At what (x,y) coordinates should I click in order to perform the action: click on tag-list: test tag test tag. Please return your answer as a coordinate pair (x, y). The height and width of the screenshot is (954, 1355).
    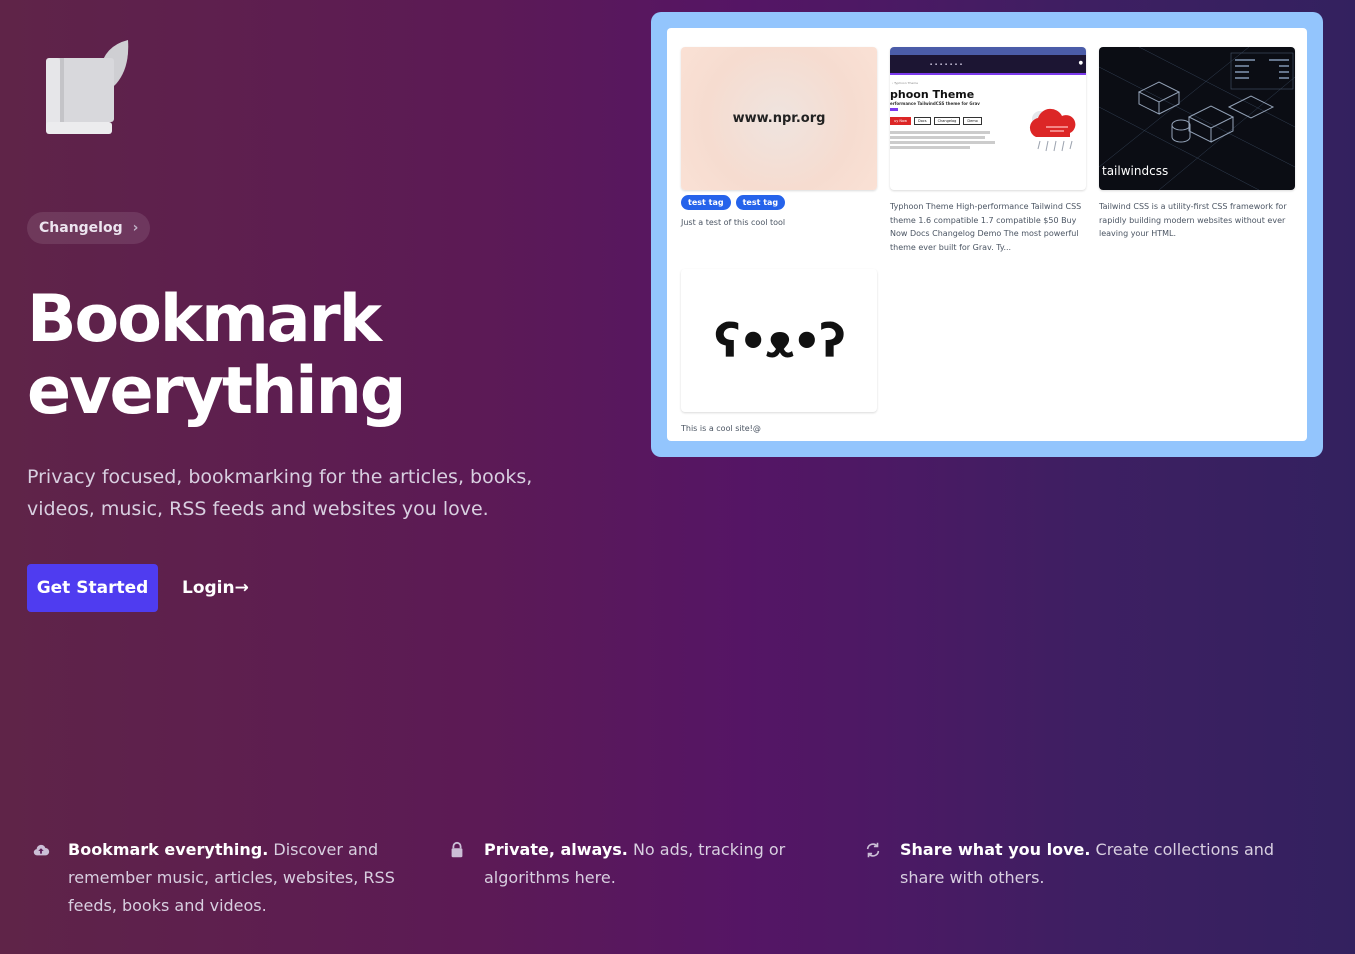
    Looking at the image, I should click on (779, 202).